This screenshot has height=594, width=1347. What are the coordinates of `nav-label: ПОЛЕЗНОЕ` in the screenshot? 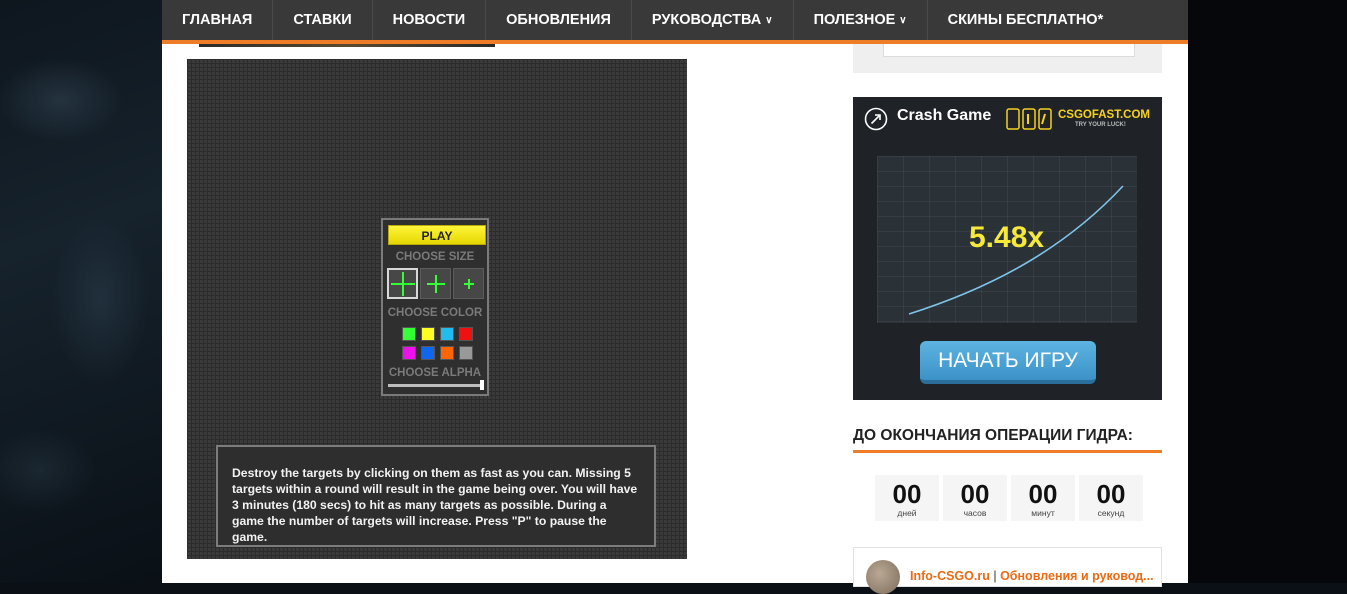 It's located at (854, 20).